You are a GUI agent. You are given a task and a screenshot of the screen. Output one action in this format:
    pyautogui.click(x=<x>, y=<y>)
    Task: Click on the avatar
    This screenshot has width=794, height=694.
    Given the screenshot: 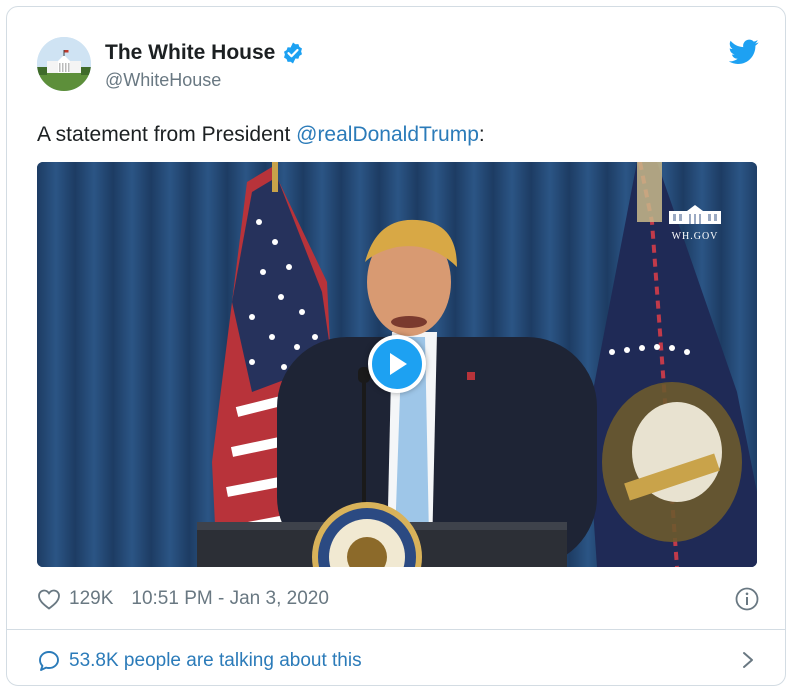 What is the action you would take?
    pyautogui.click(x=64, y=64)
    